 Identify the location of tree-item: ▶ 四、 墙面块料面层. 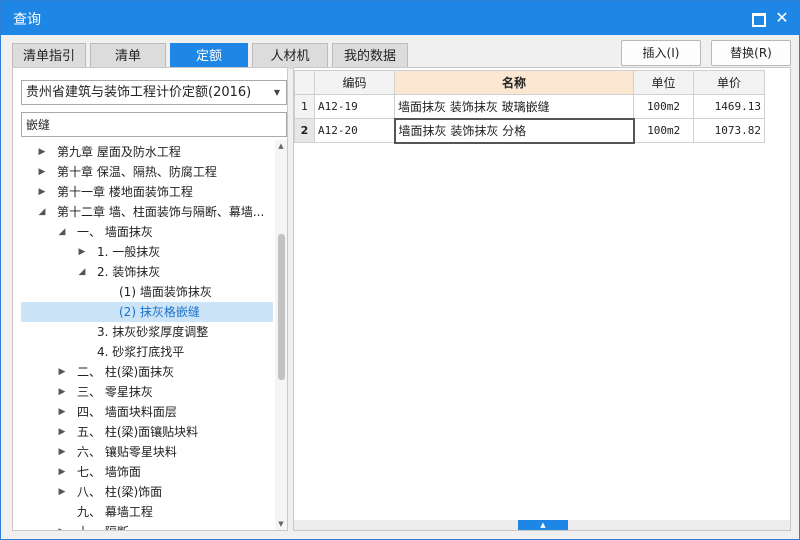
(147, 412).